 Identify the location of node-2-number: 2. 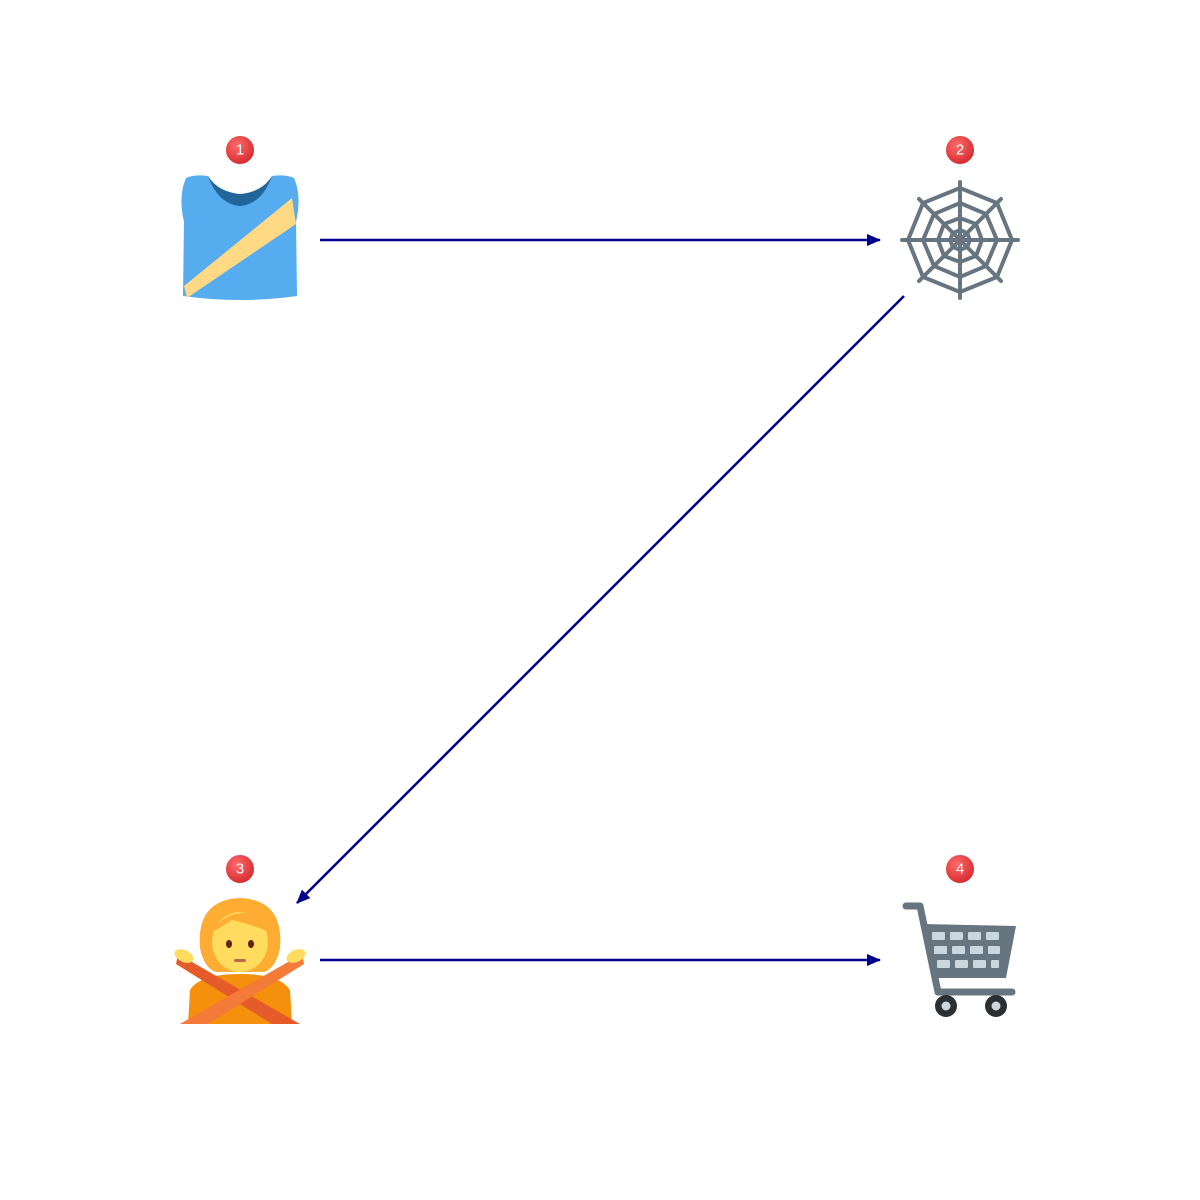
(960, 150).